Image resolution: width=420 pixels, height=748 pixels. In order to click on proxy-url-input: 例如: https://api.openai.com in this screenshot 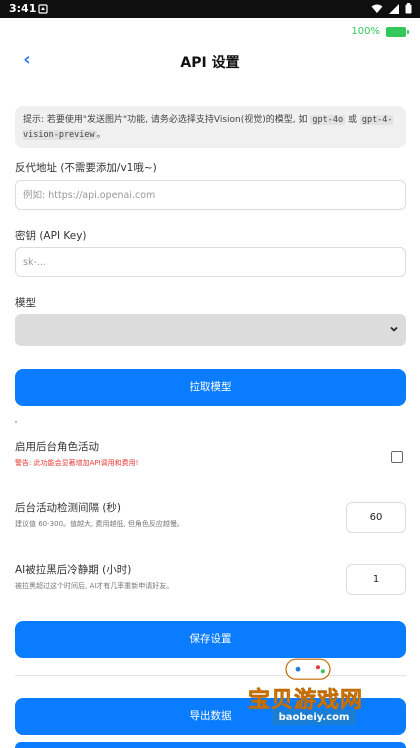, I will do `click(210, 195)`.